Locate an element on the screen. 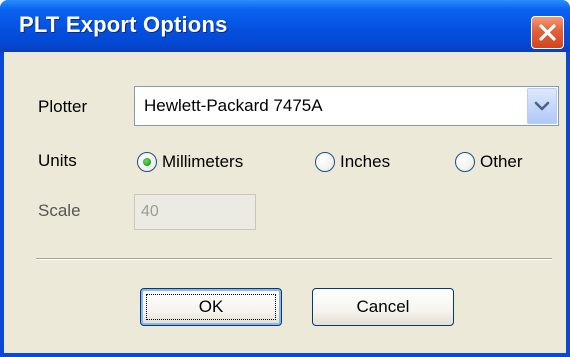 The height and width of the screenshot is (357, 570). radio-label-other: Other is located at coordinates (501, 161).